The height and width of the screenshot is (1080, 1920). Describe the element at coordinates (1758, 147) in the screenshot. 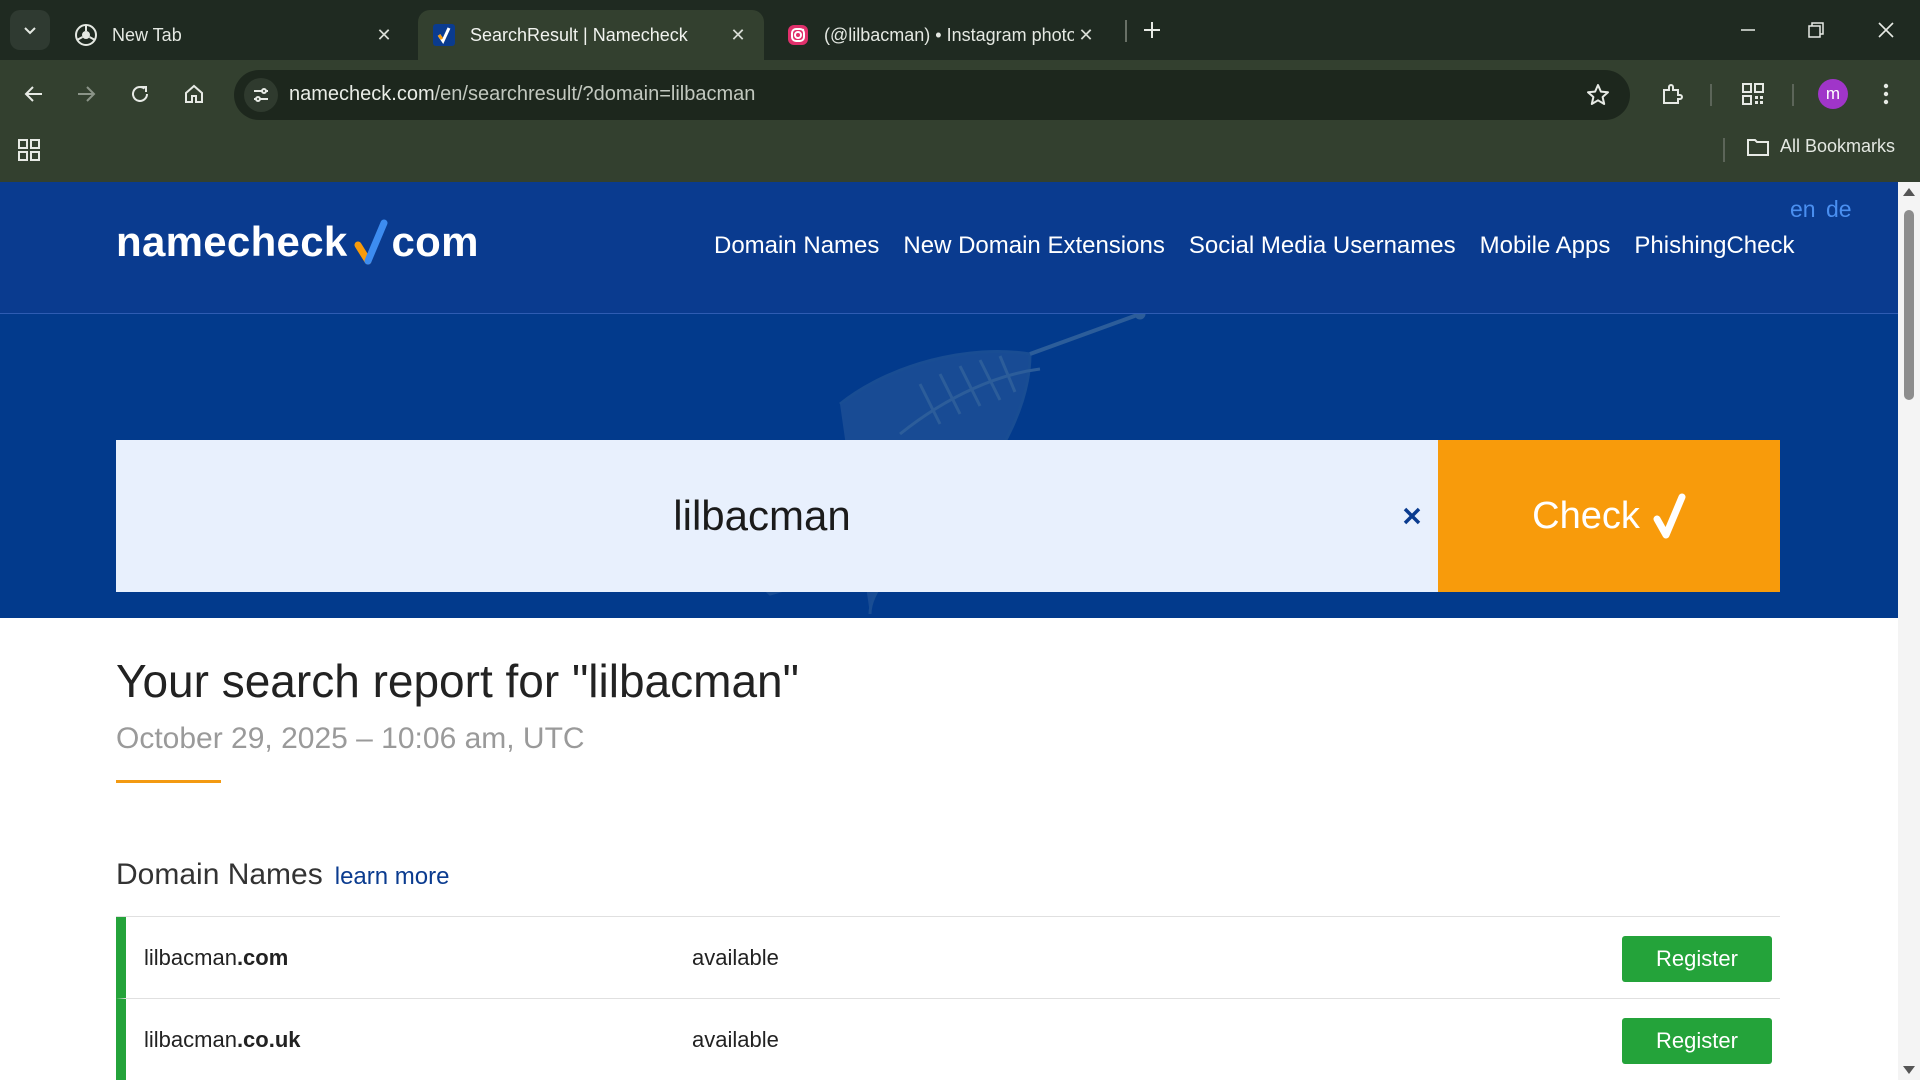

I see `folder-icon` at that location.